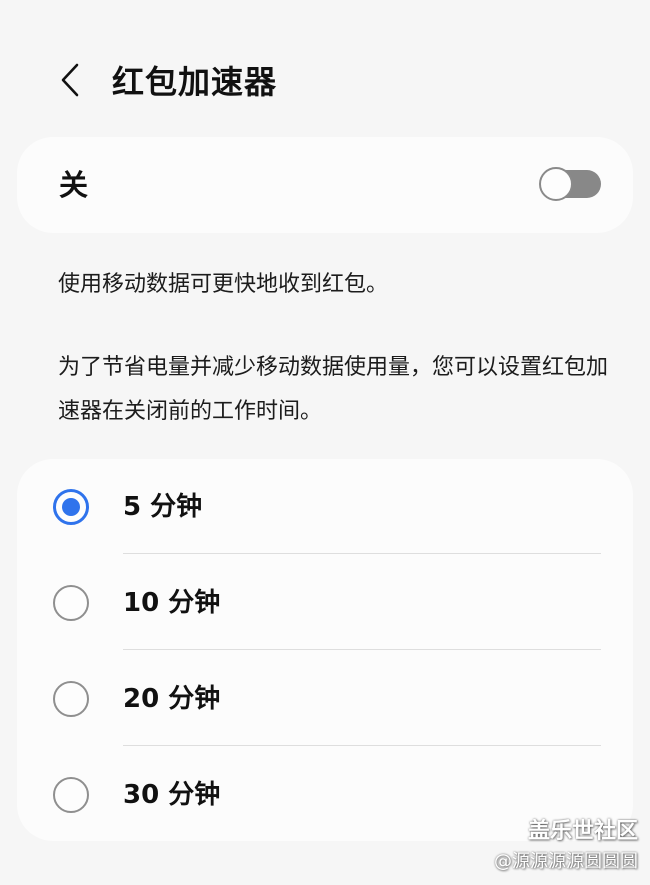 Image resolution: width=650 pixels, height=885 pixels. I want to click on option-label: 5 分钟, so click(163, 507).